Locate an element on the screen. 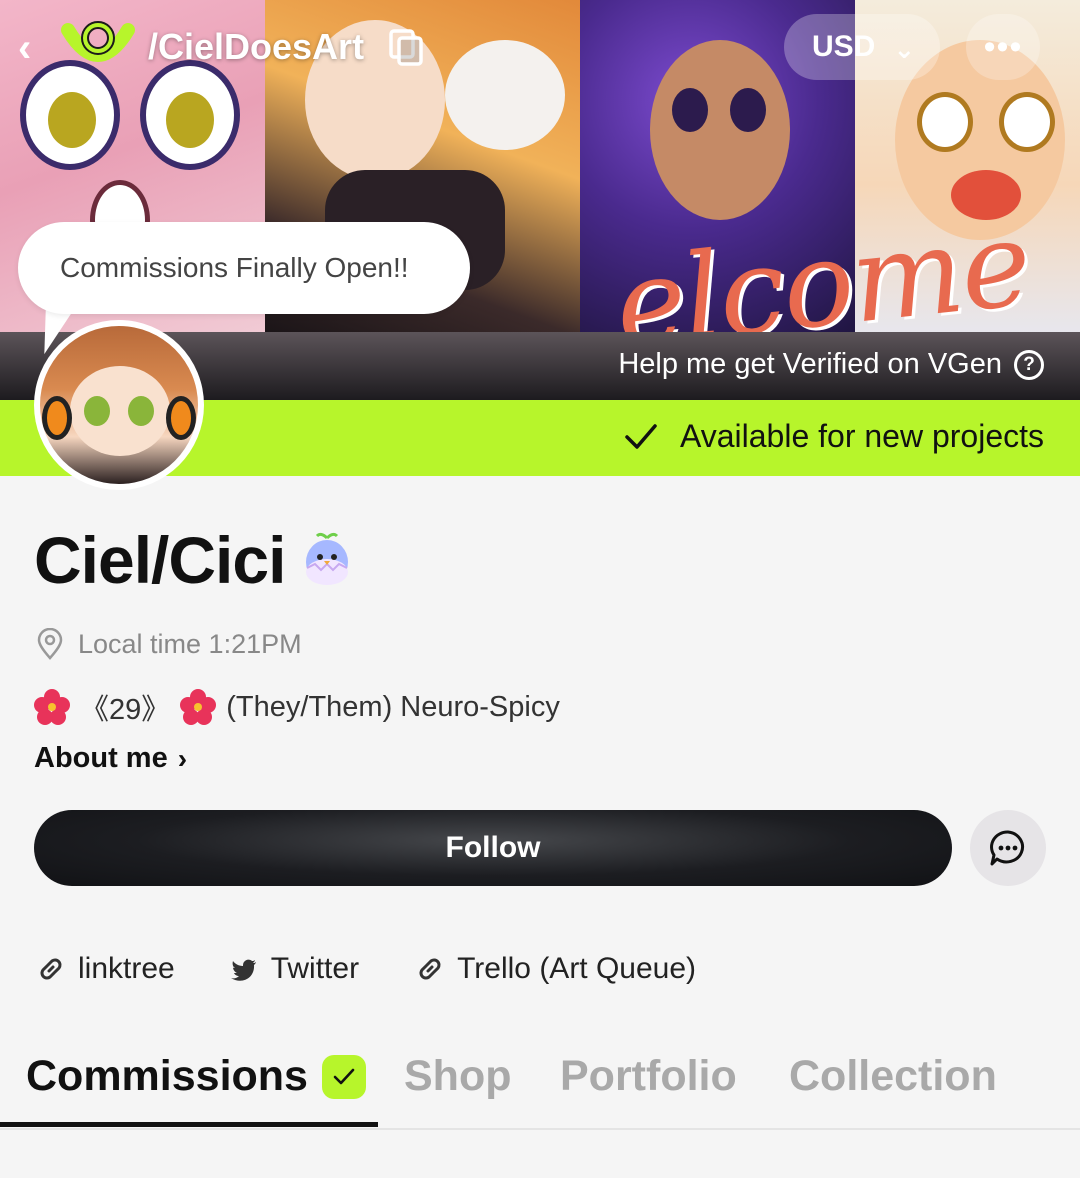 This screenshot has height=1178, width=1080. location-pin-icon is located at coordinates (50, 644).